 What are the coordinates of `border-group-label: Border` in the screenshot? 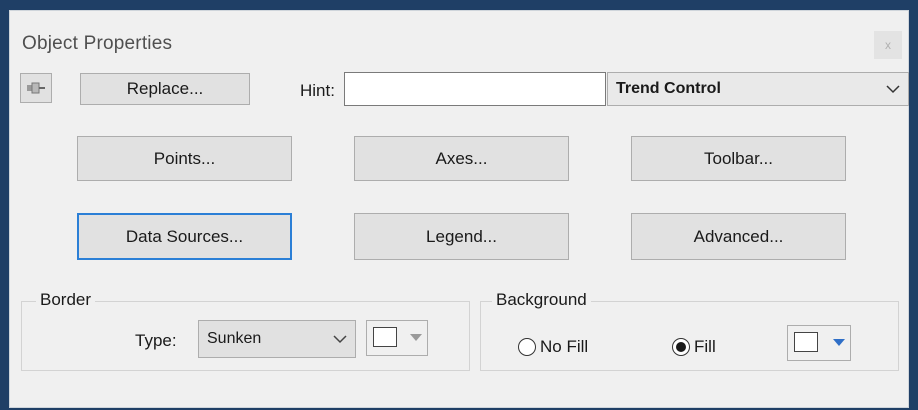 It's located at (66, 300).